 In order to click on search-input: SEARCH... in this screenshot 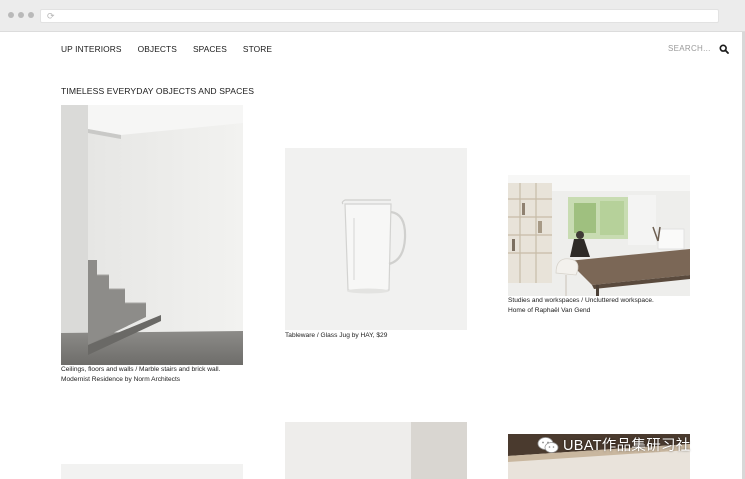, I will do `click(689, 49)`.